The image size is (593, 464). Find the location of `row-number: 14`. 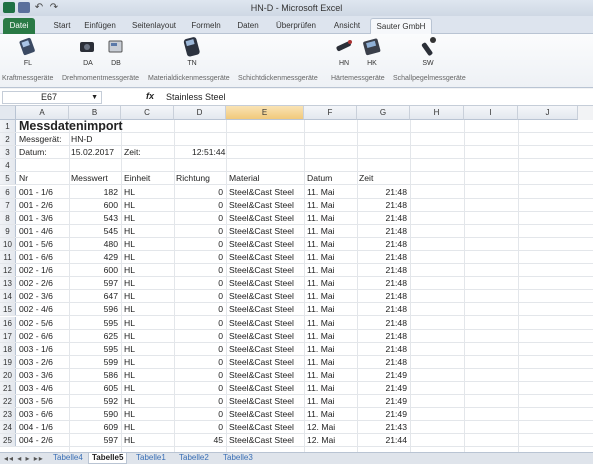

row-number: 14 is located at coordinates (8, 296).